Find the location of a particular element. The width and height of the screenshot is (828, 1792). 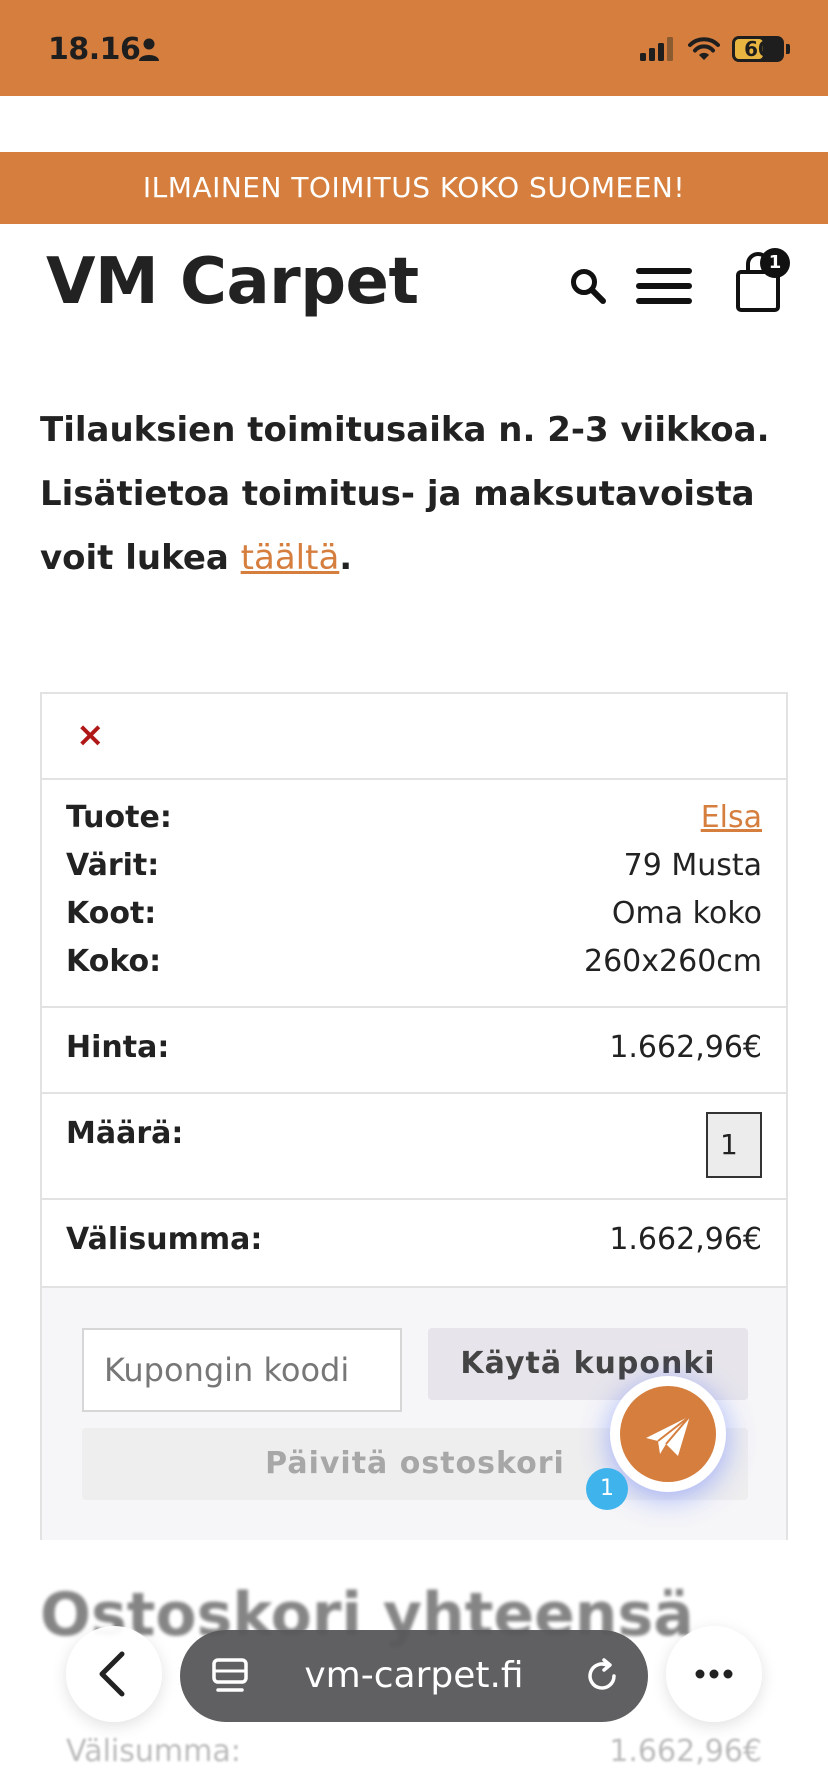

quantity-row: Määrä: 1 is located at coordinates (414, 1145).